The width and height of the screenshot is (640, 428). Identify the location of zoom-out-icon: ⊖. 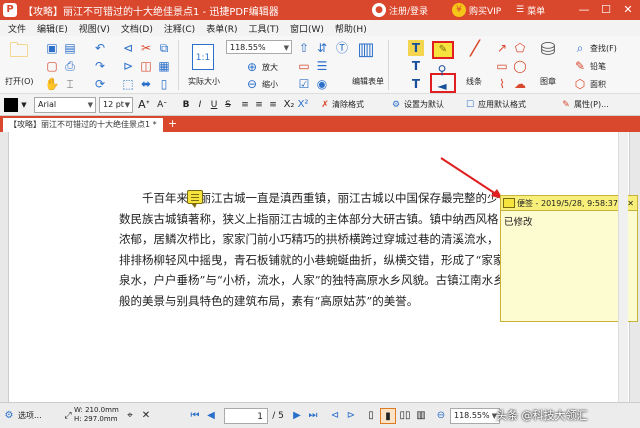
(252, 84).